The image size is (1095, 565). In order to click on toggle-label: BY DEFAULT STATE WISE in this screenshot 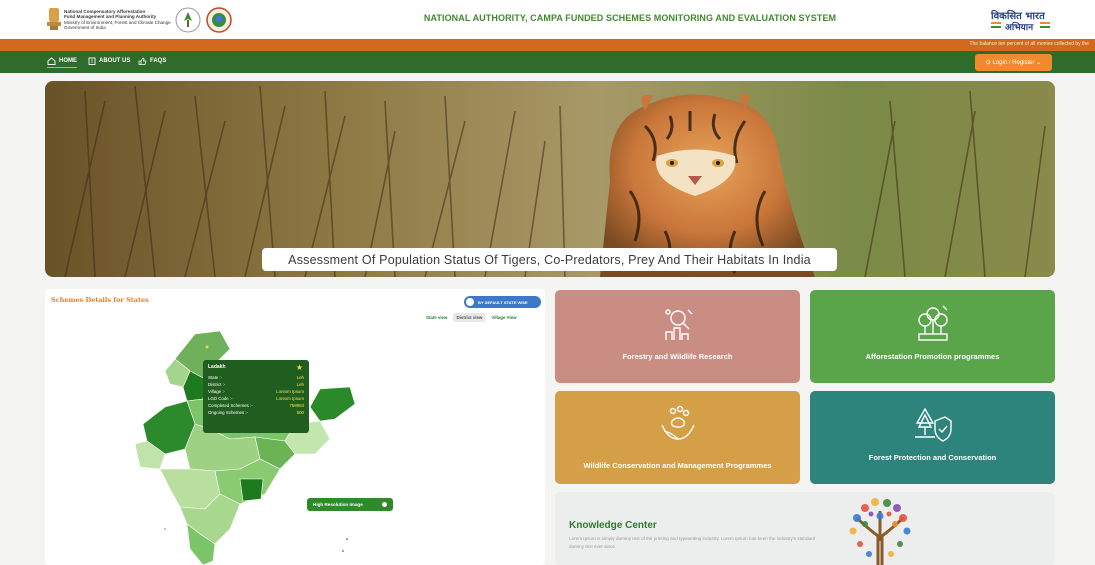, I will do `click(503, 302)`.